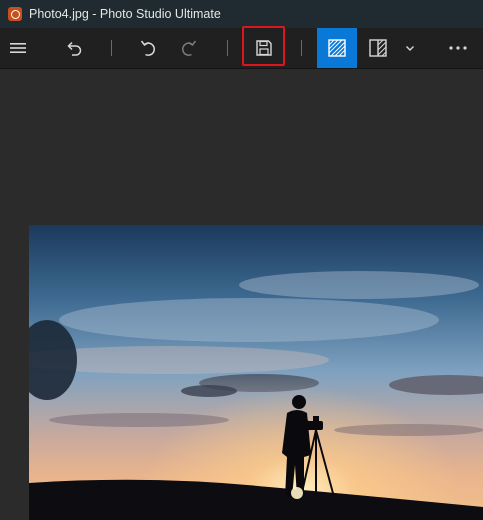 The image size is (483, 520). What do you see at coordinates (125, 14) in the screenshot?
I see `window-title: Photo4.jpg - Photo Studio Ultimate` at bounding box center [125, 14].